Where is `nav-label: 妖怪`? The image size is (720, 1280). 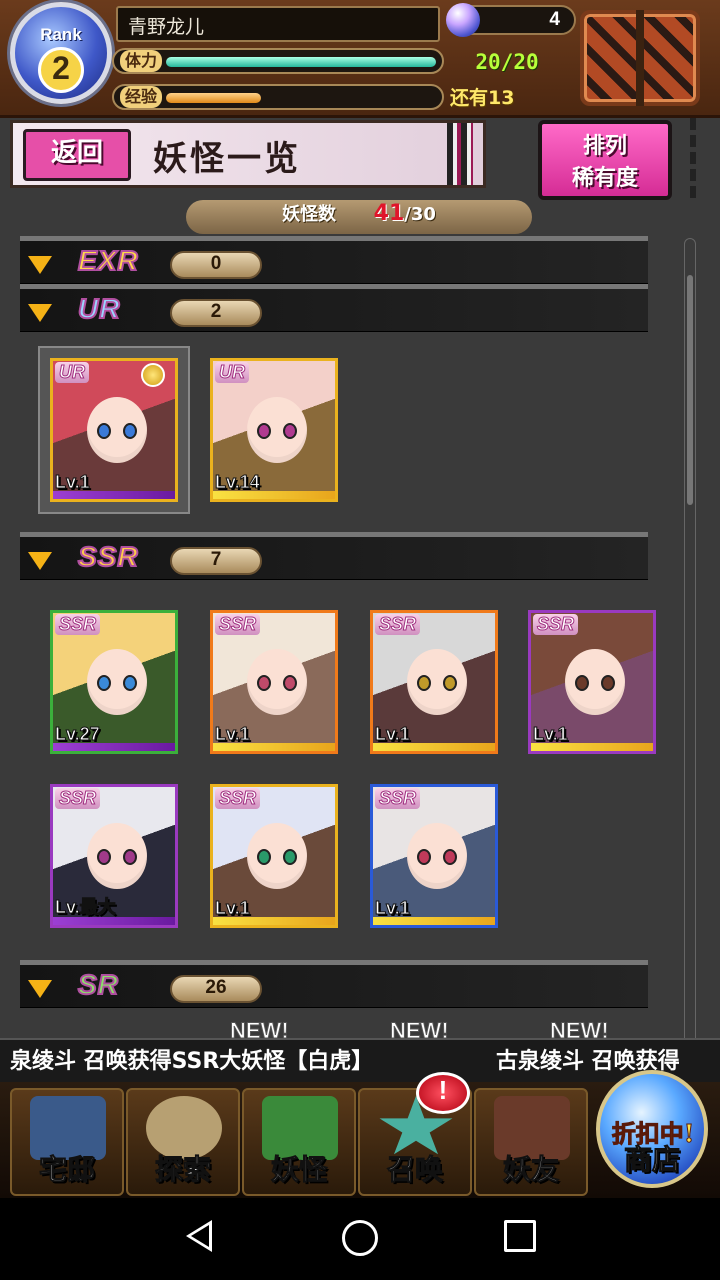 nav-label: 妖怪 is located at coordinates (298, 1170).